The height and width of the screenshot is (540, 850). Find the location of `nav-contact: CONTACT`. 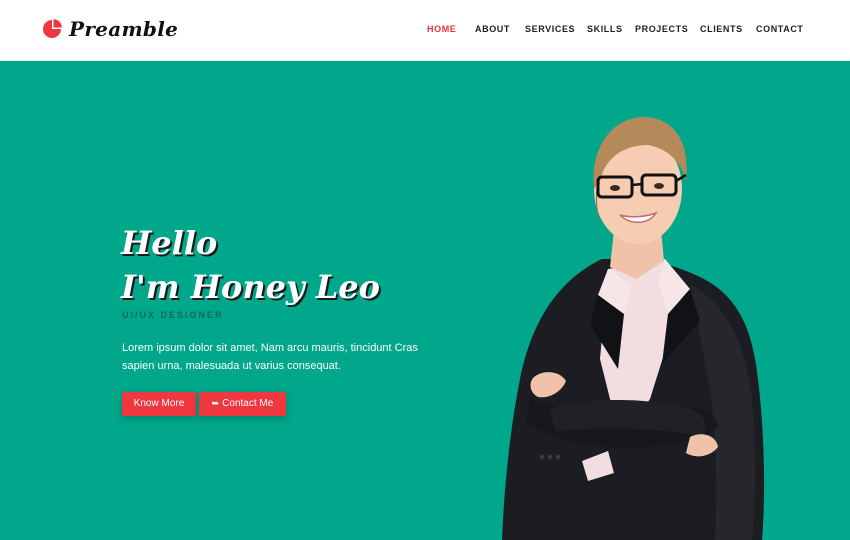

nav-contact: CONTACT is located at coordinates (780, 29).